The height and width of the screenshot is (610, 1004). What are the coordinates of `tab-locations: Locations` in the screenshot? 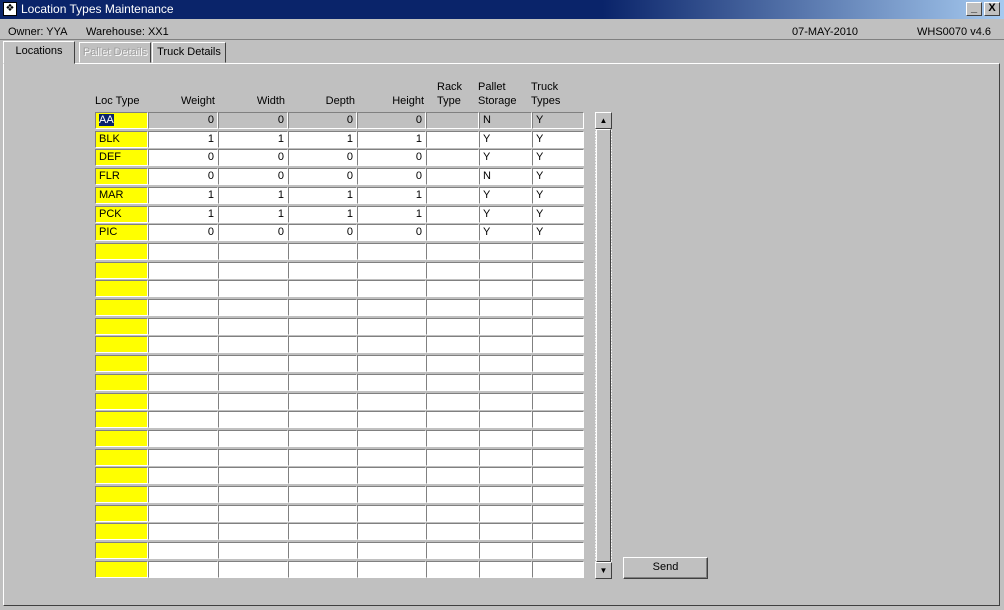 It's located at (39, 52).